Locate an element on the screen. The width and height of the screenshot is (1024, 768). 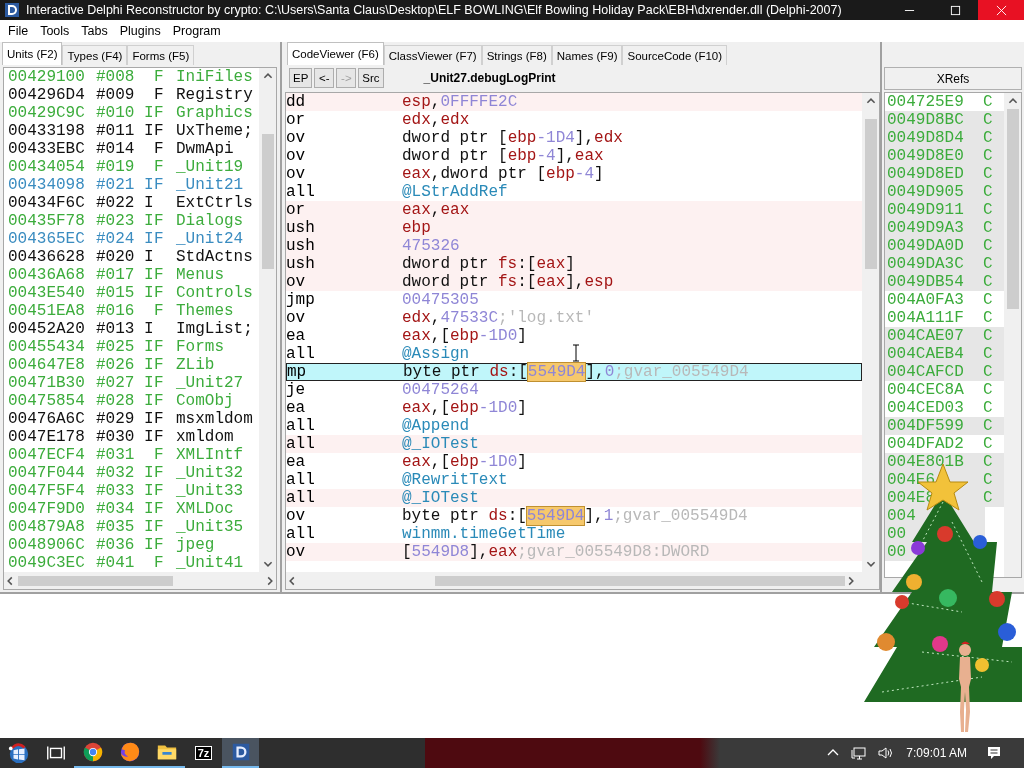
menu-item: Plugins is located at coordinates (140, 31).